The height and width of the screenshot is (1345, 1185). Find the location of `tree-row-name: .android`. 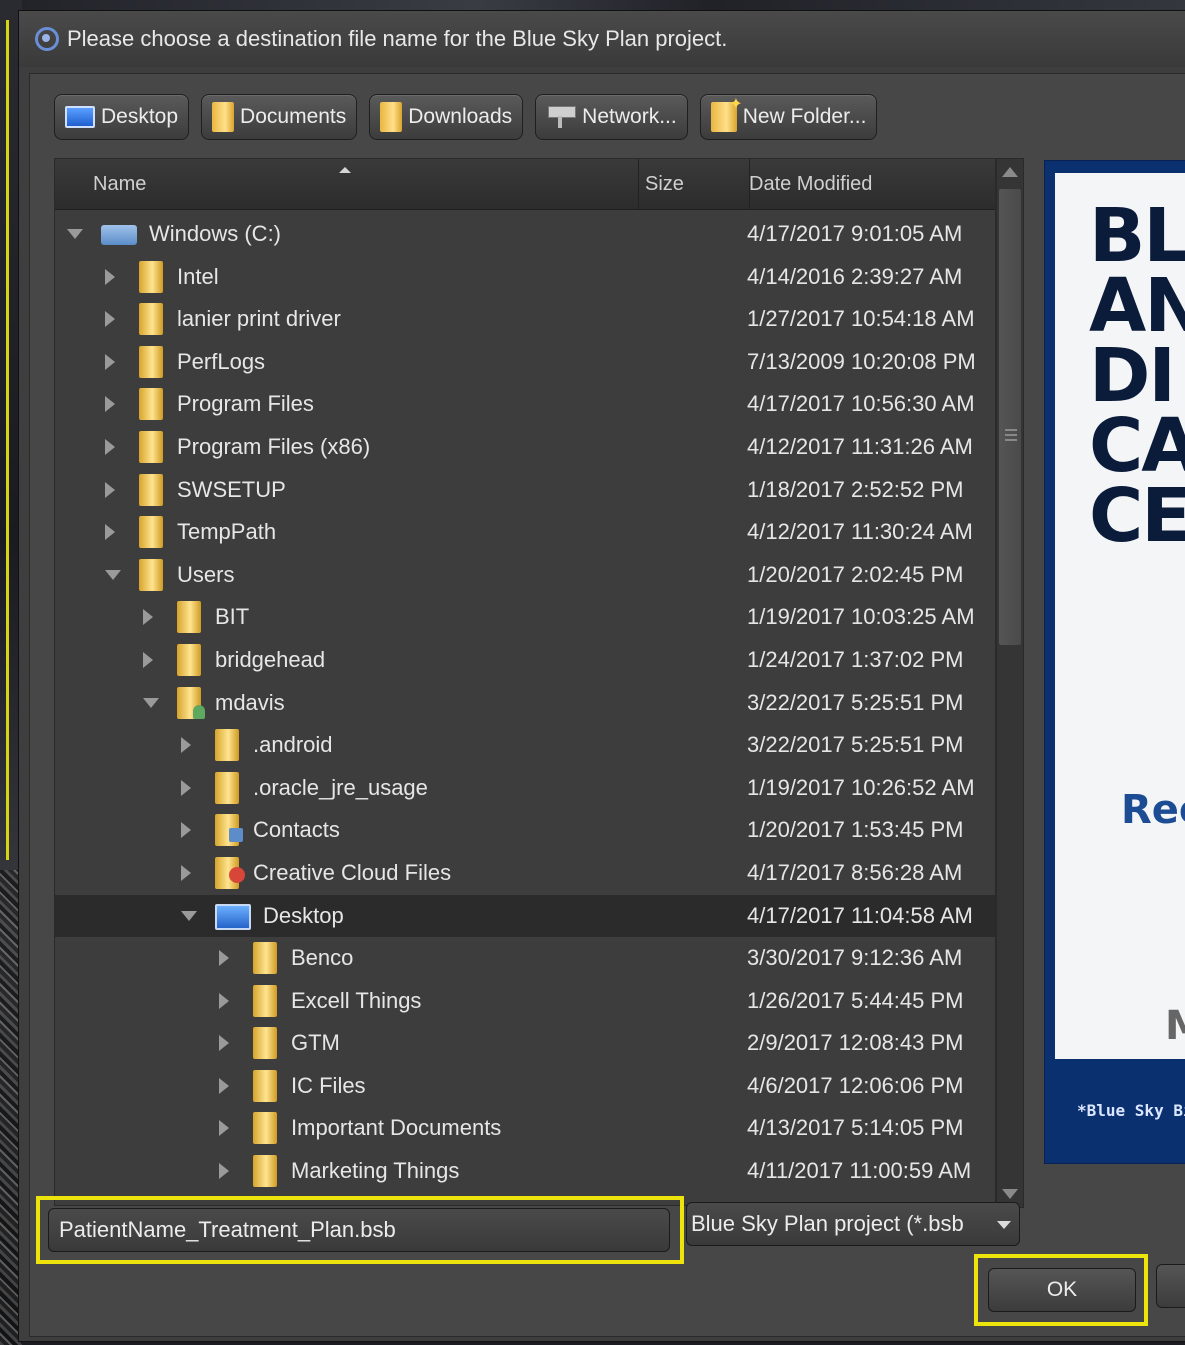

tree-row-name: .android is located at coordinates (293, 745).